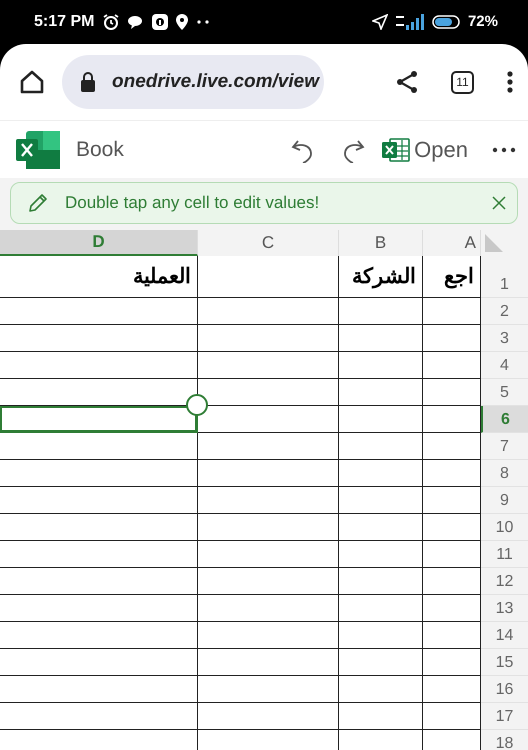 The width and height of the screenshot is (528, 750). I want to click on spreadsheet-logo-icon, so click(38, 149).